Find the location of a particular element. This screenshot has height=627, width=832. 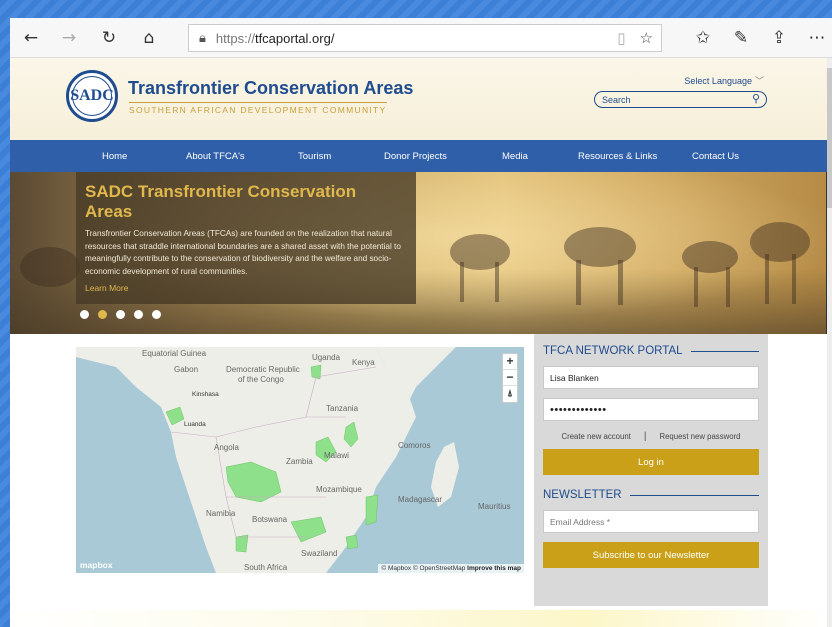

learn-more-link: Learn More is located at coordinates (246, 288).